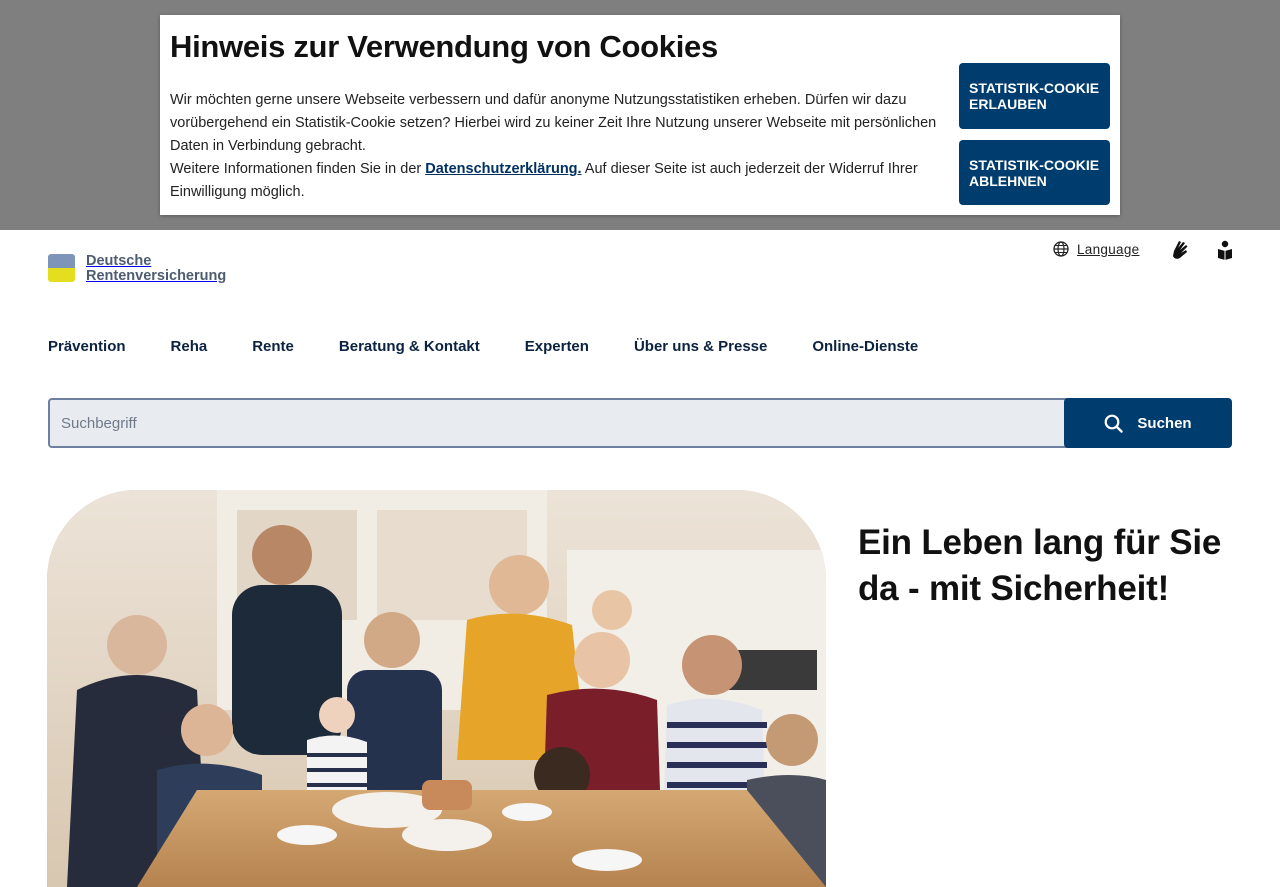 Image resolution: width=1280 pixels, height=887 pixels. What do you see at coordinates (1061, 249) in the screenshot?
I see `globe-icon` at bounding box center [1061, 249].